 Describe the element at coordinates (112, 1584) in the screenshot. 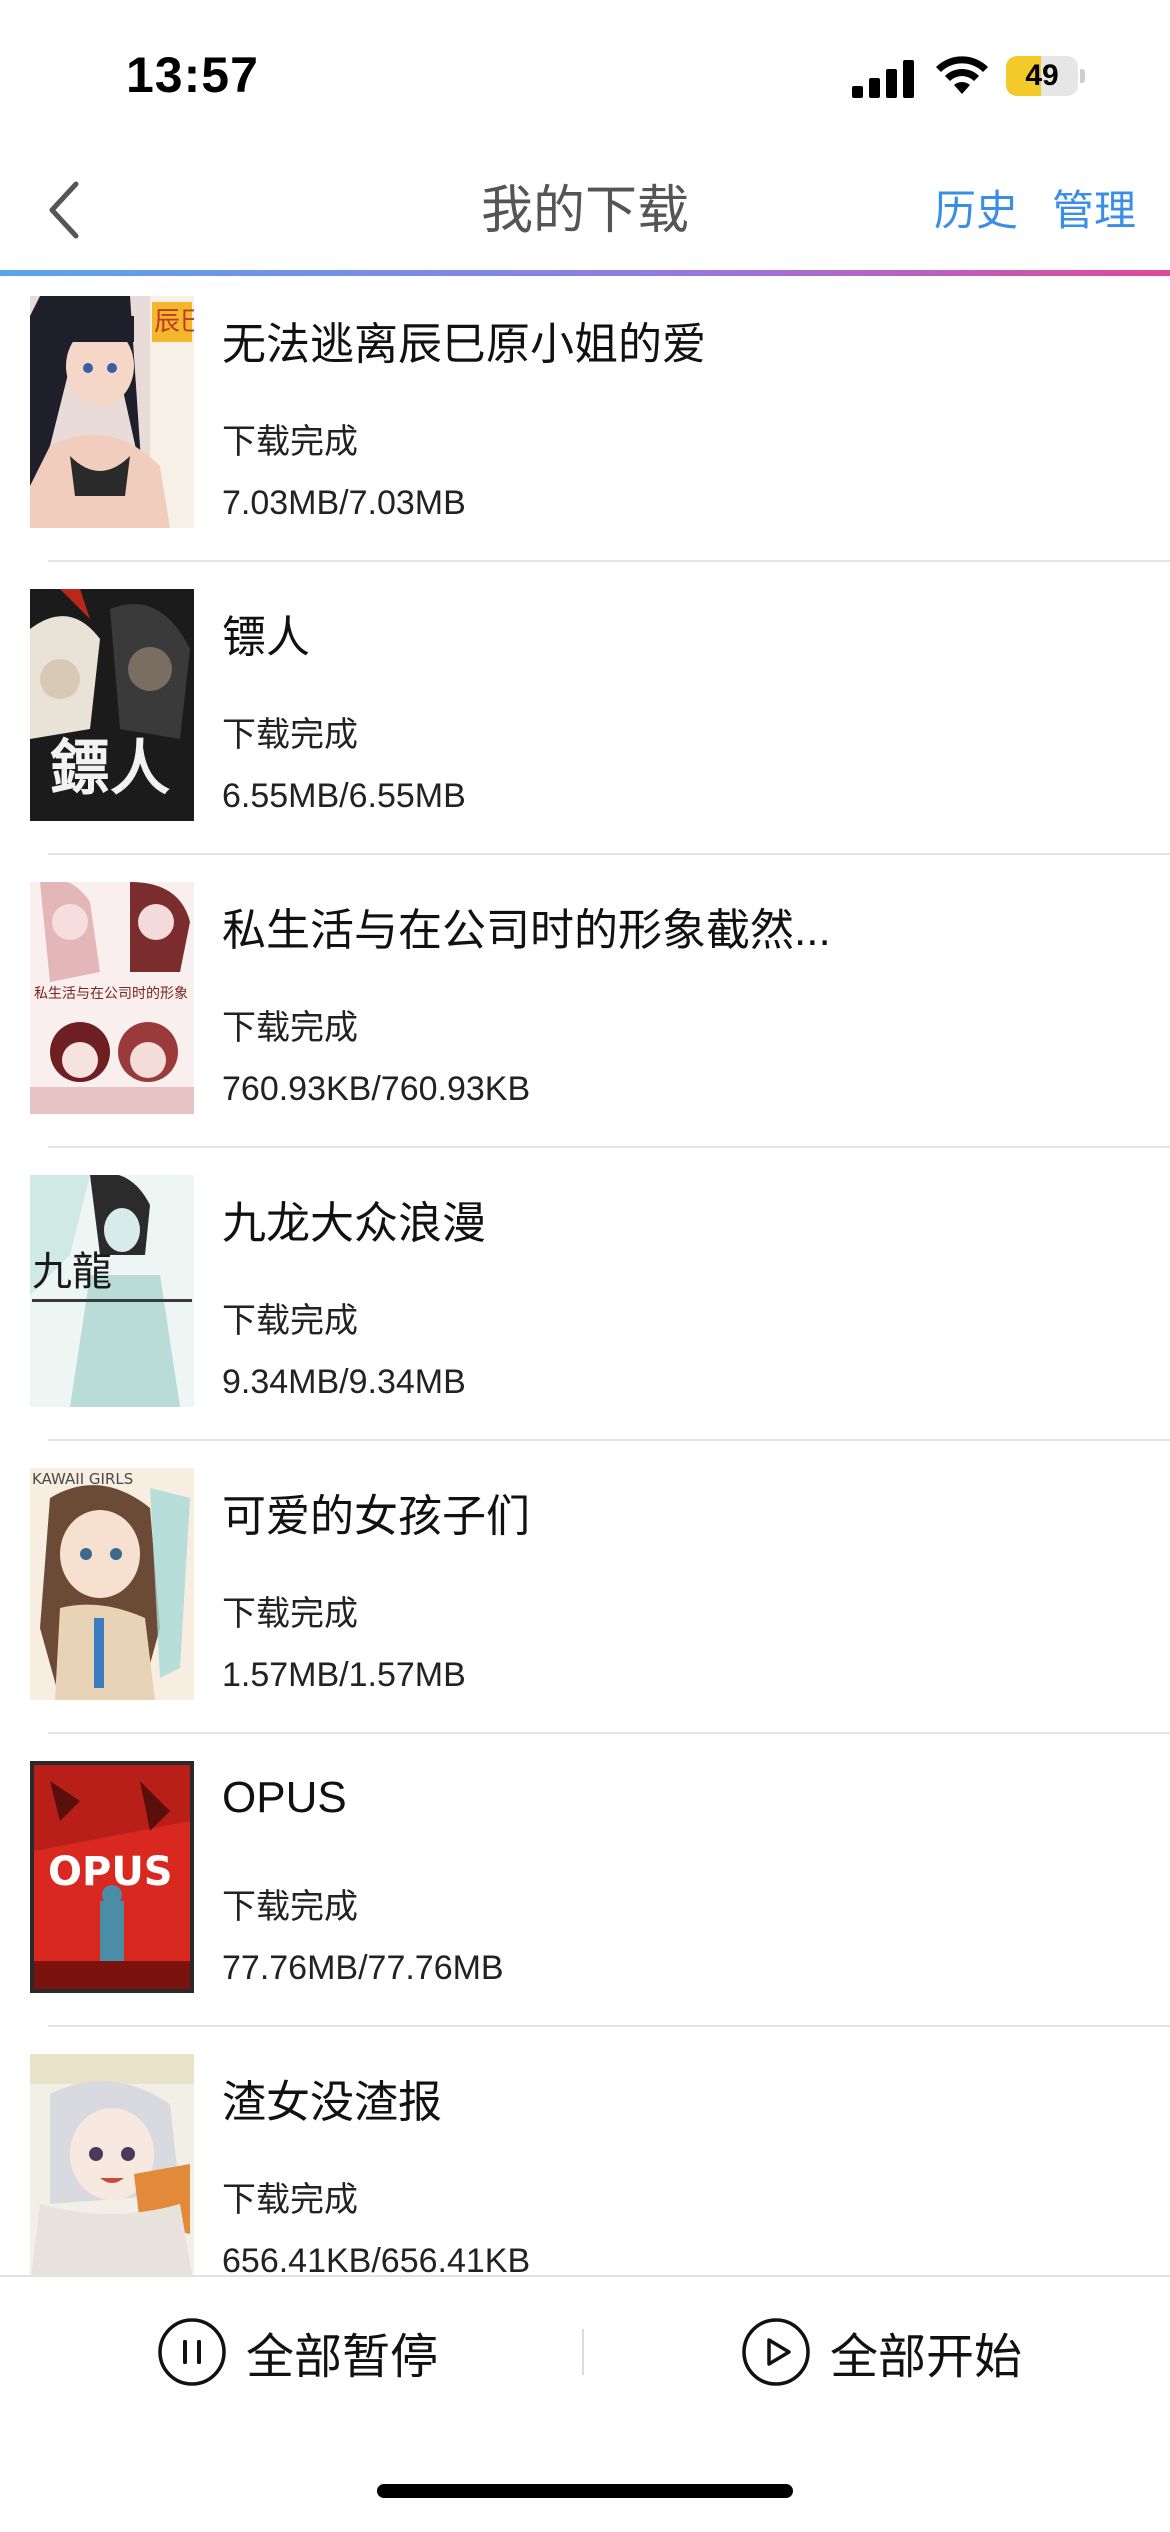

I see `cover-image: KAWAII GIRLS` at that location.